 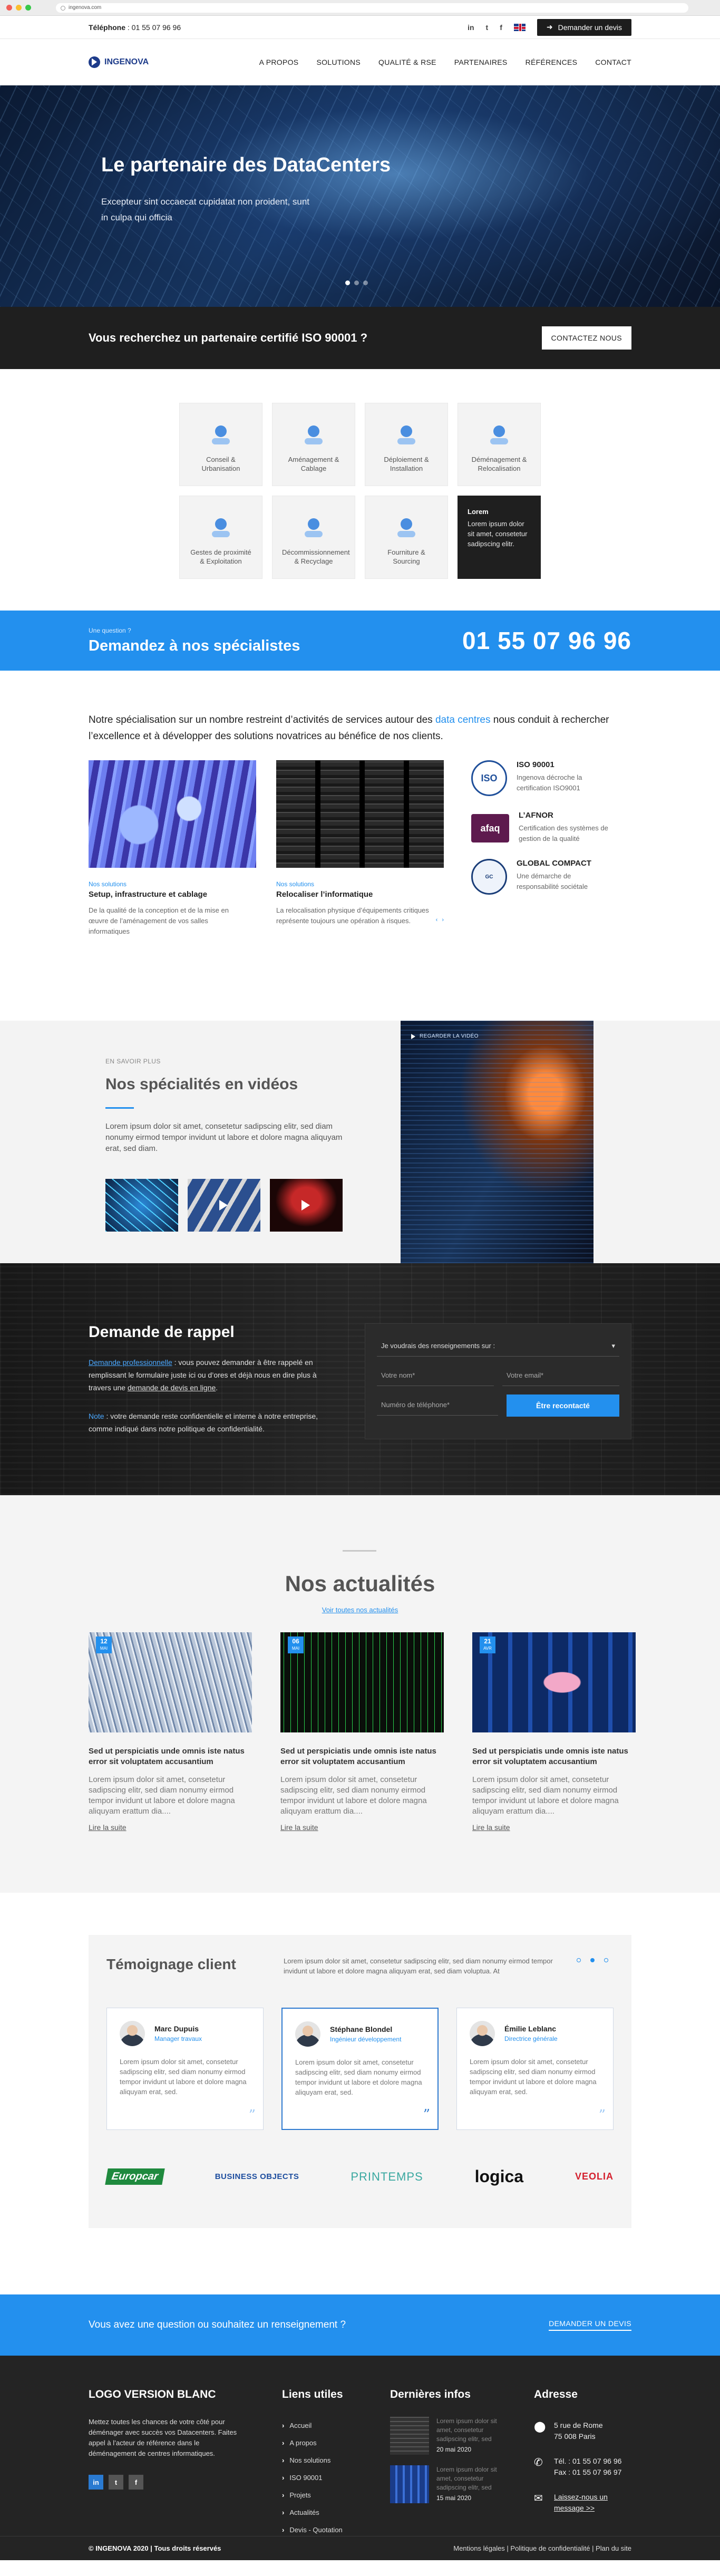 What do you see at coordinates (119, 1108) in the screenshot?
I see `title-underline` at bounding box center [119, 1108].